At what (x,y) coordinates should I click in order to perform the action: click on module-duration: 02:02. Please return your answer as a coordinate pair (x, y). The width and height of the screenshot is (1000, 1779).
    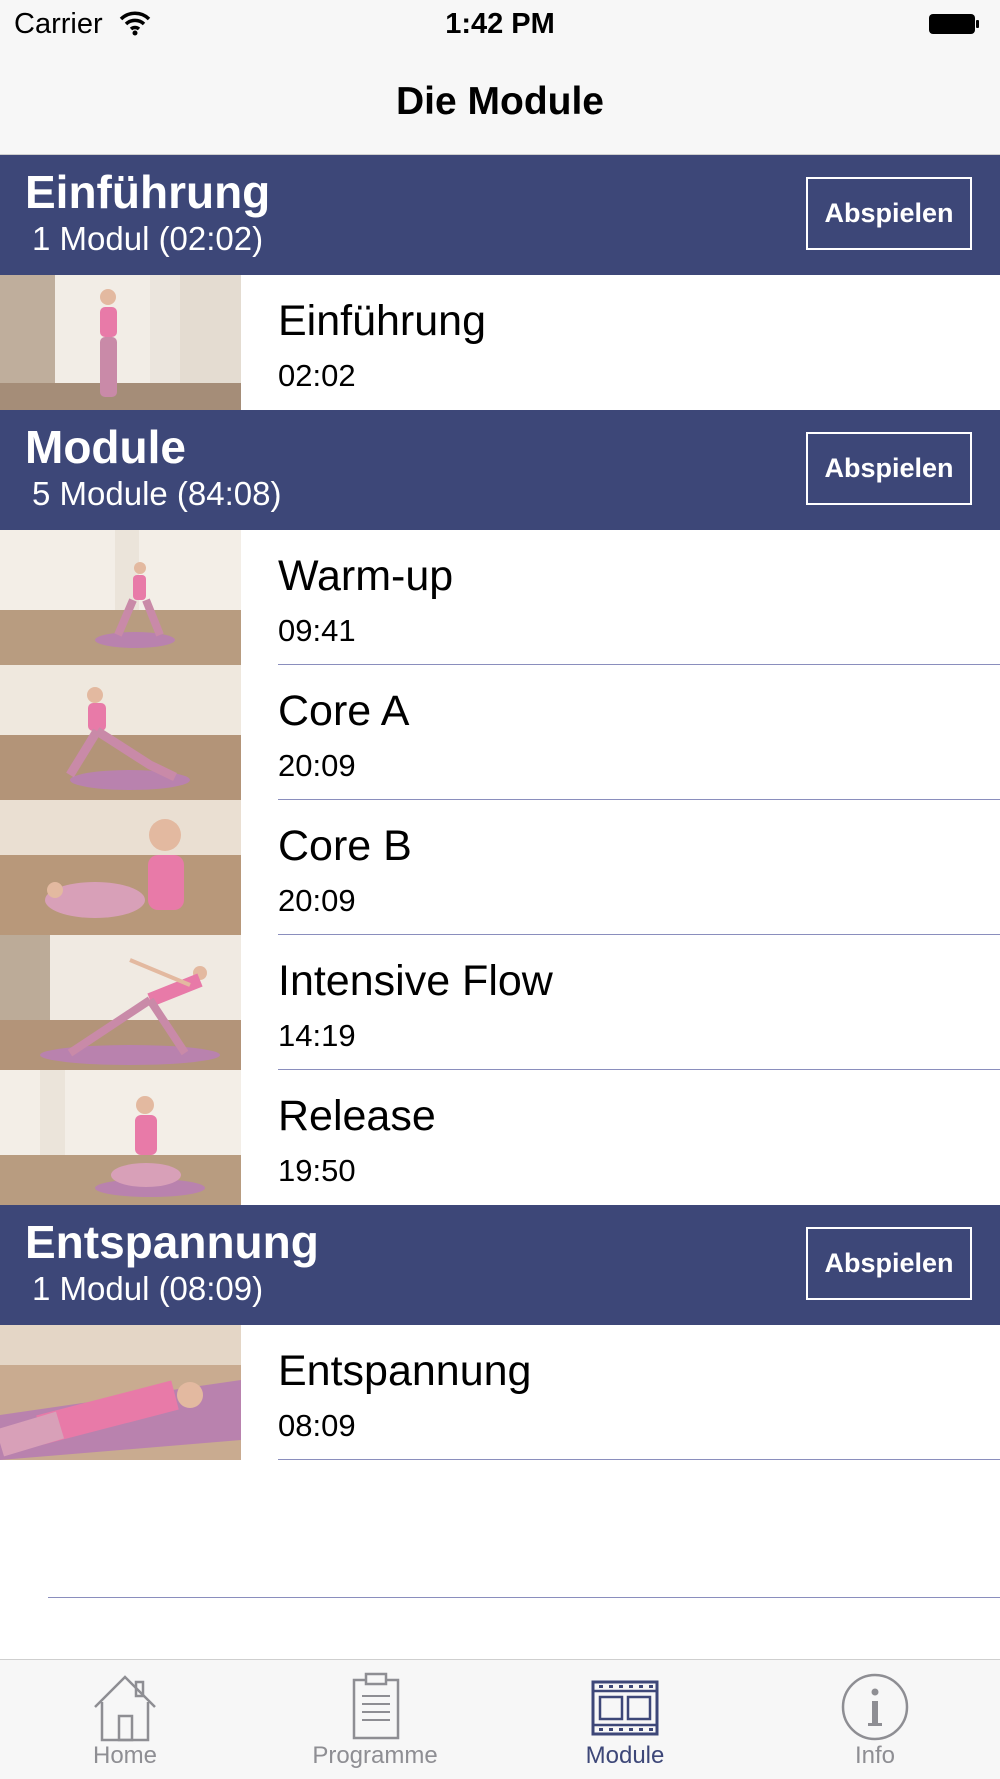
    Looking at the image, I should click on (317, 375).